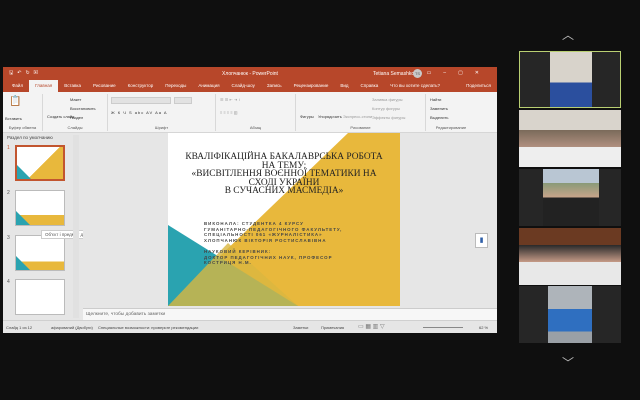  What do you see at coordinates (388, 117) in the screenshot?
I see `shape-effects-button: Эффекты фигуры` at bounding box center [388, 117].